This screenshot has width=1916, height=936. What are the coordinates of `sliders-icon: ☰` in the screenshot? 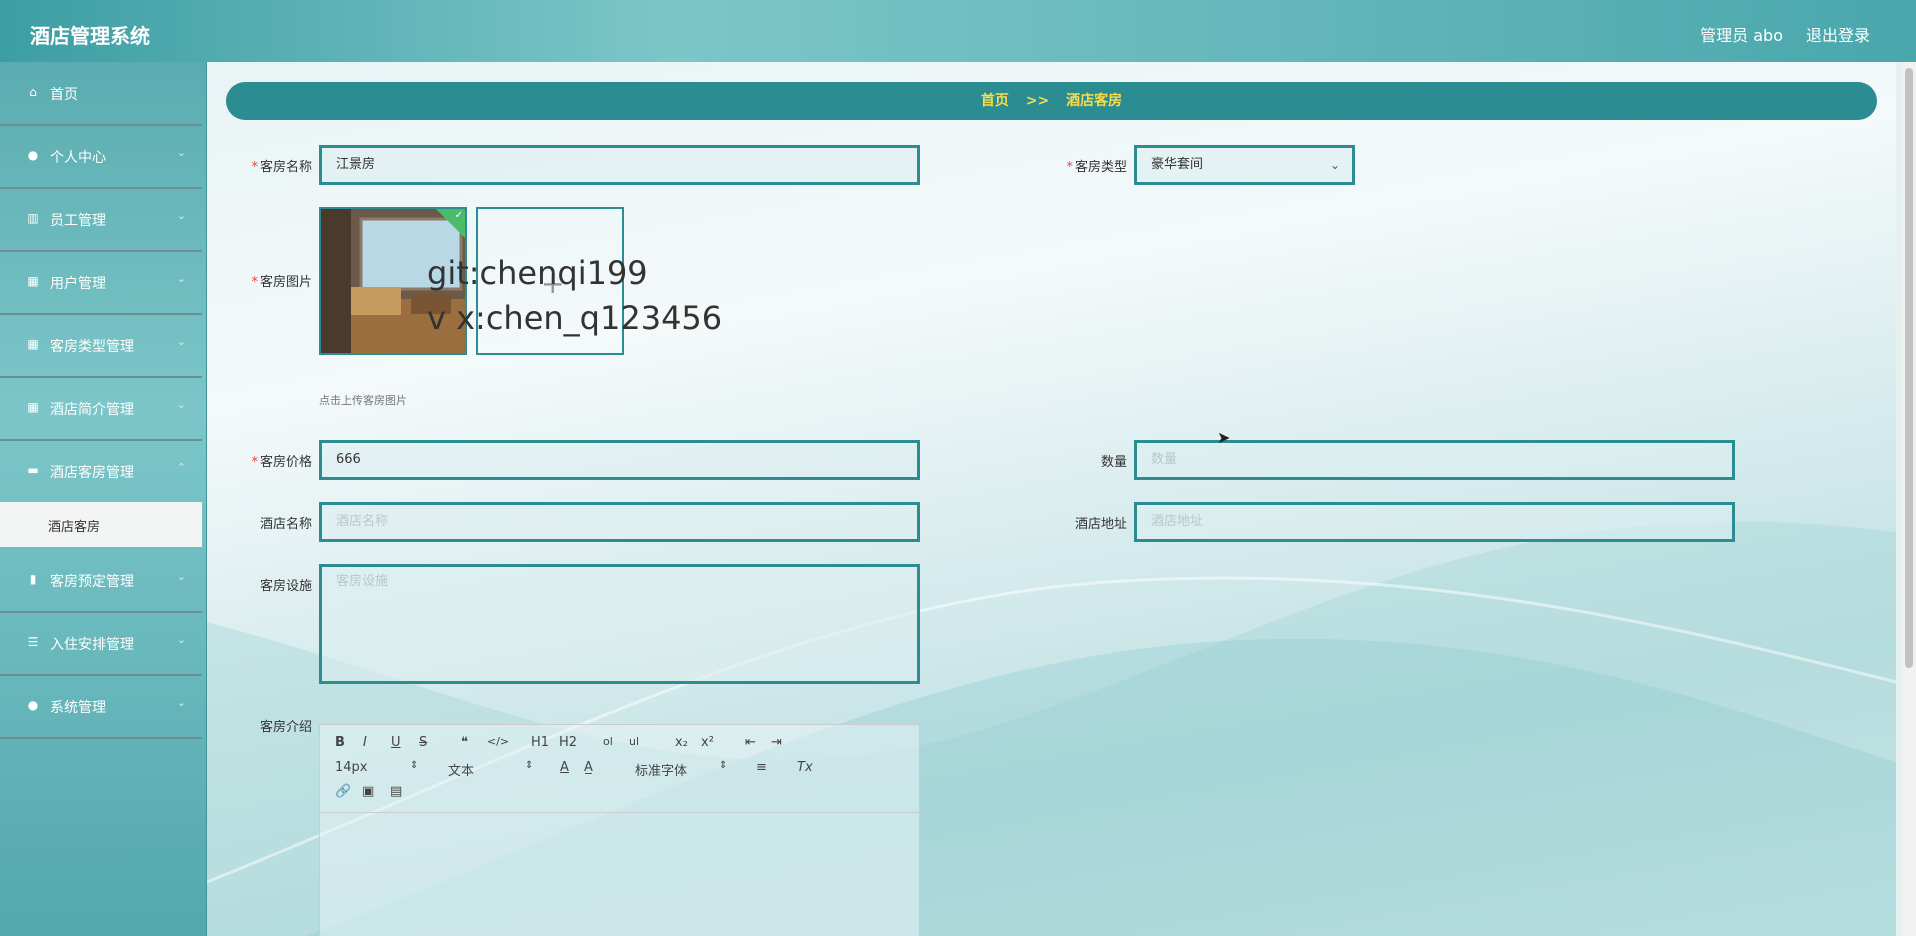 It's located at (33, 642).